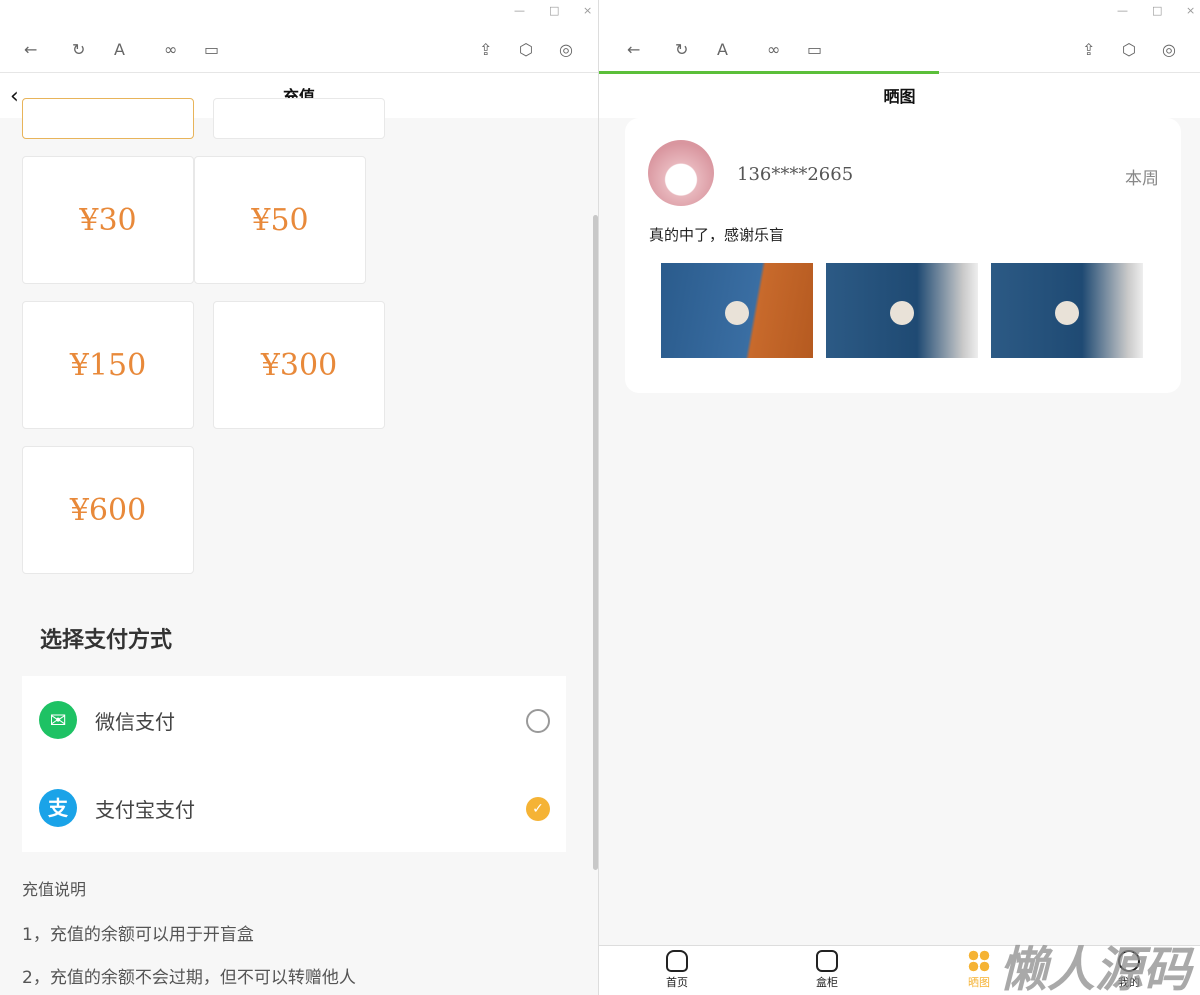 The width and height of the screenshot is (1200, 995). I want to click on payment-label: 支付宝支付, so click(145, 810).